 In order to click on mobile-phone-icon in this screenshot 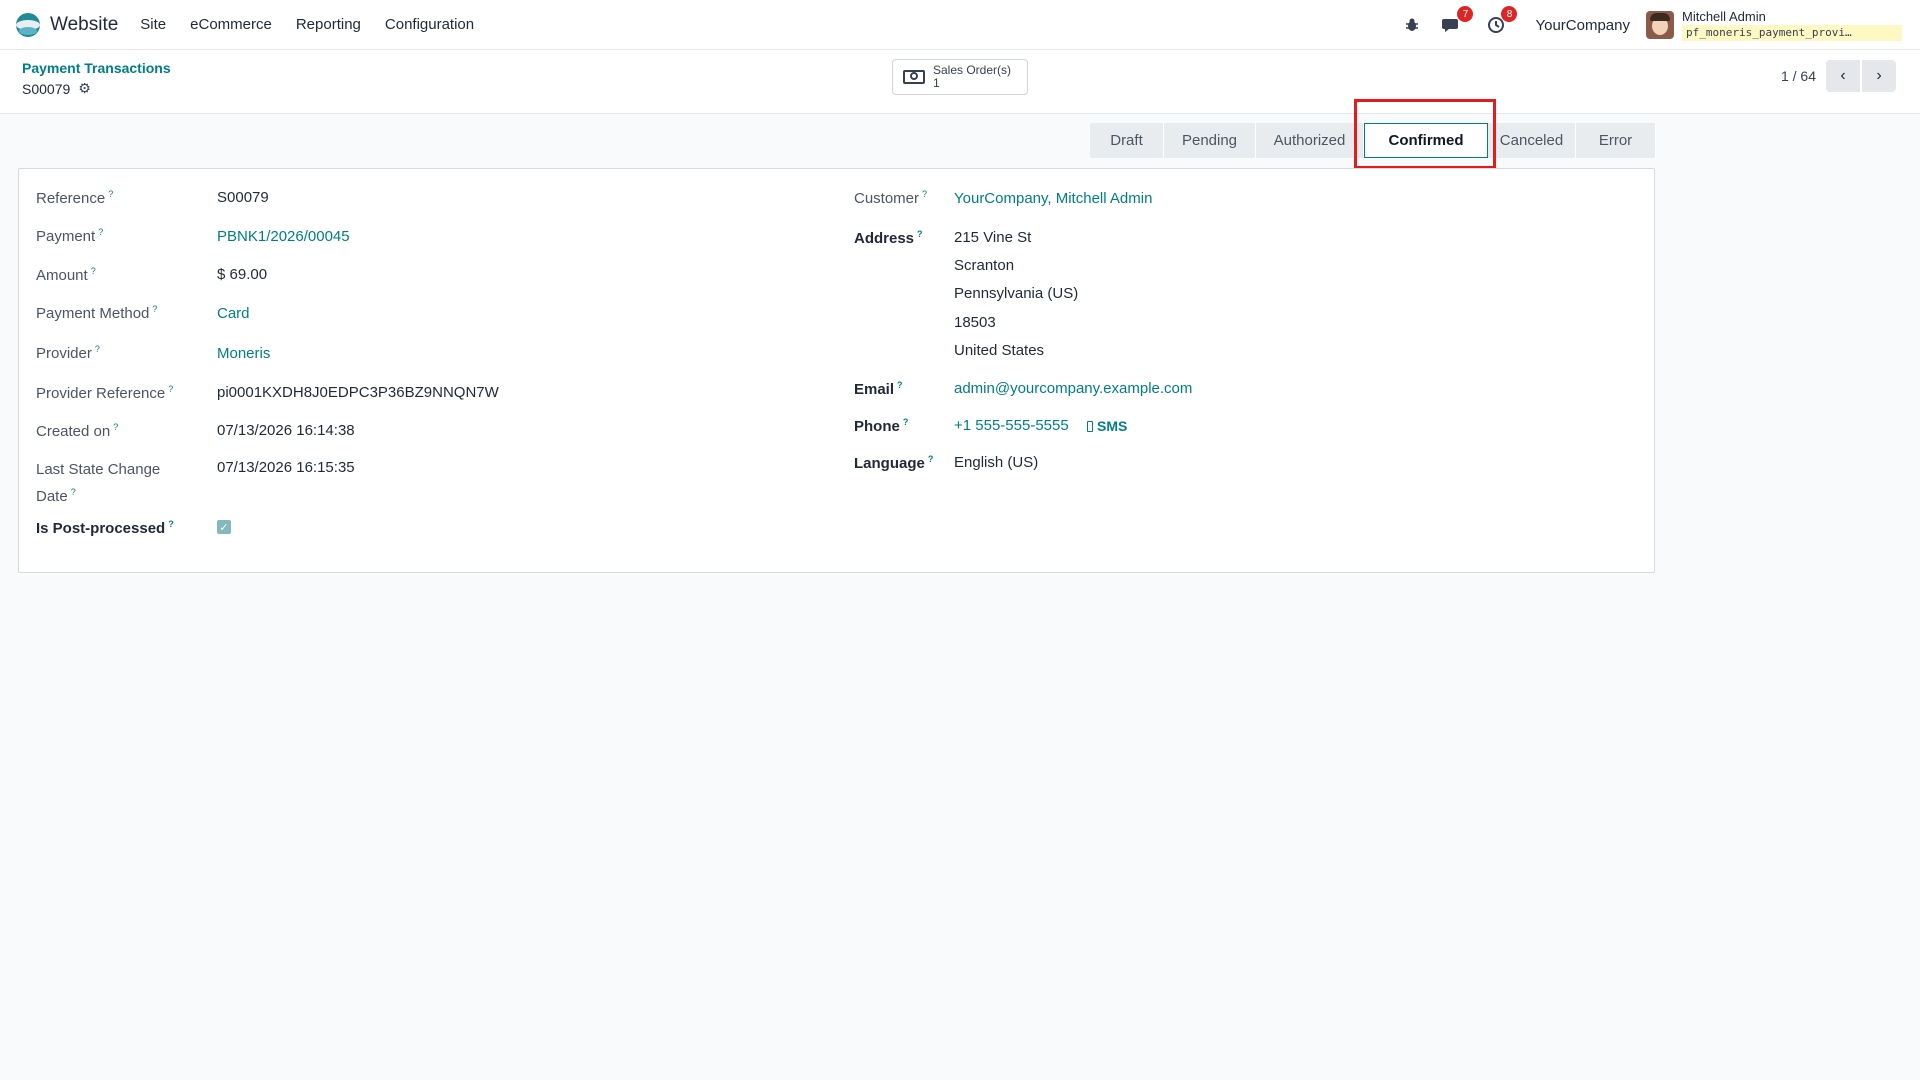, I will do `click(1090, 426)`.